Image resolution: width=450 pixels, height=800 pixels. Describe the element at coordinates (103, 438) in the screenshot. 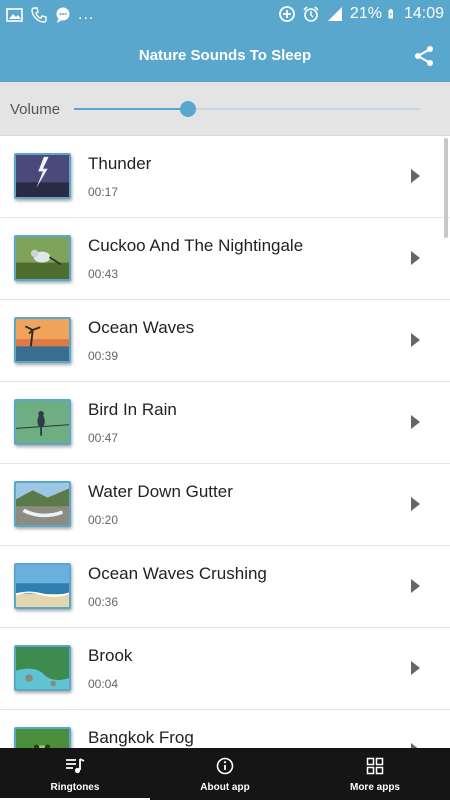

I see `sound-duration: 00:47` at that location.